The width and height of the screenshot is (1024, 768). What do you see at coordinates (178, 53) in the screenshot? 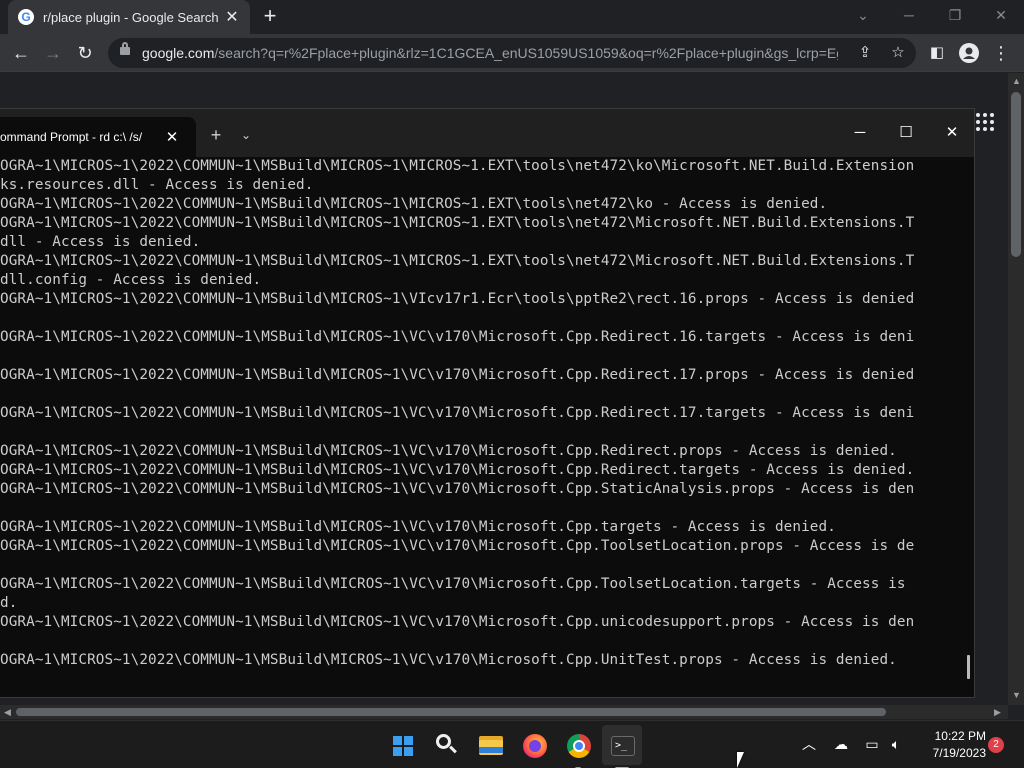
I see `url-host: google.com` at bounding box center [178, 53].